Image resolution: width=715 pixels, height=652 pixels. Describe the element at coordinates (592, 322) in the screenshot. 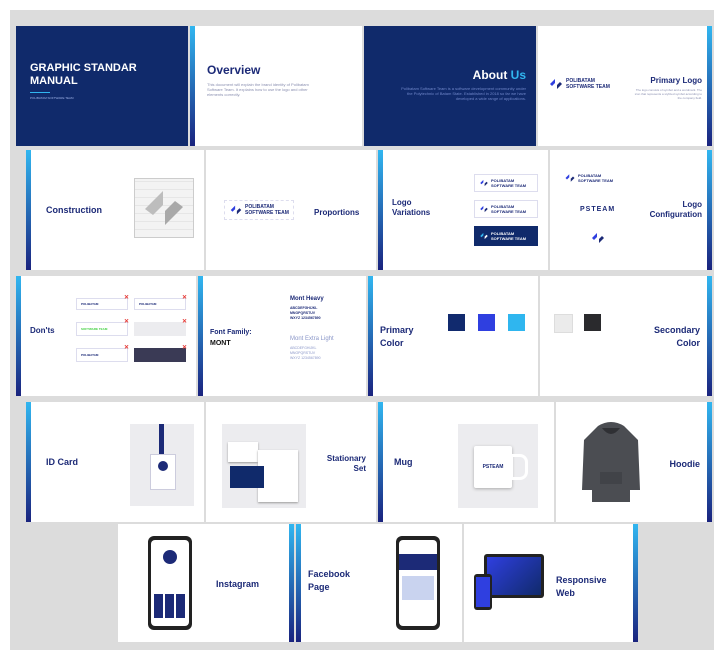

I see `secondary-swatch-dark` at that location.